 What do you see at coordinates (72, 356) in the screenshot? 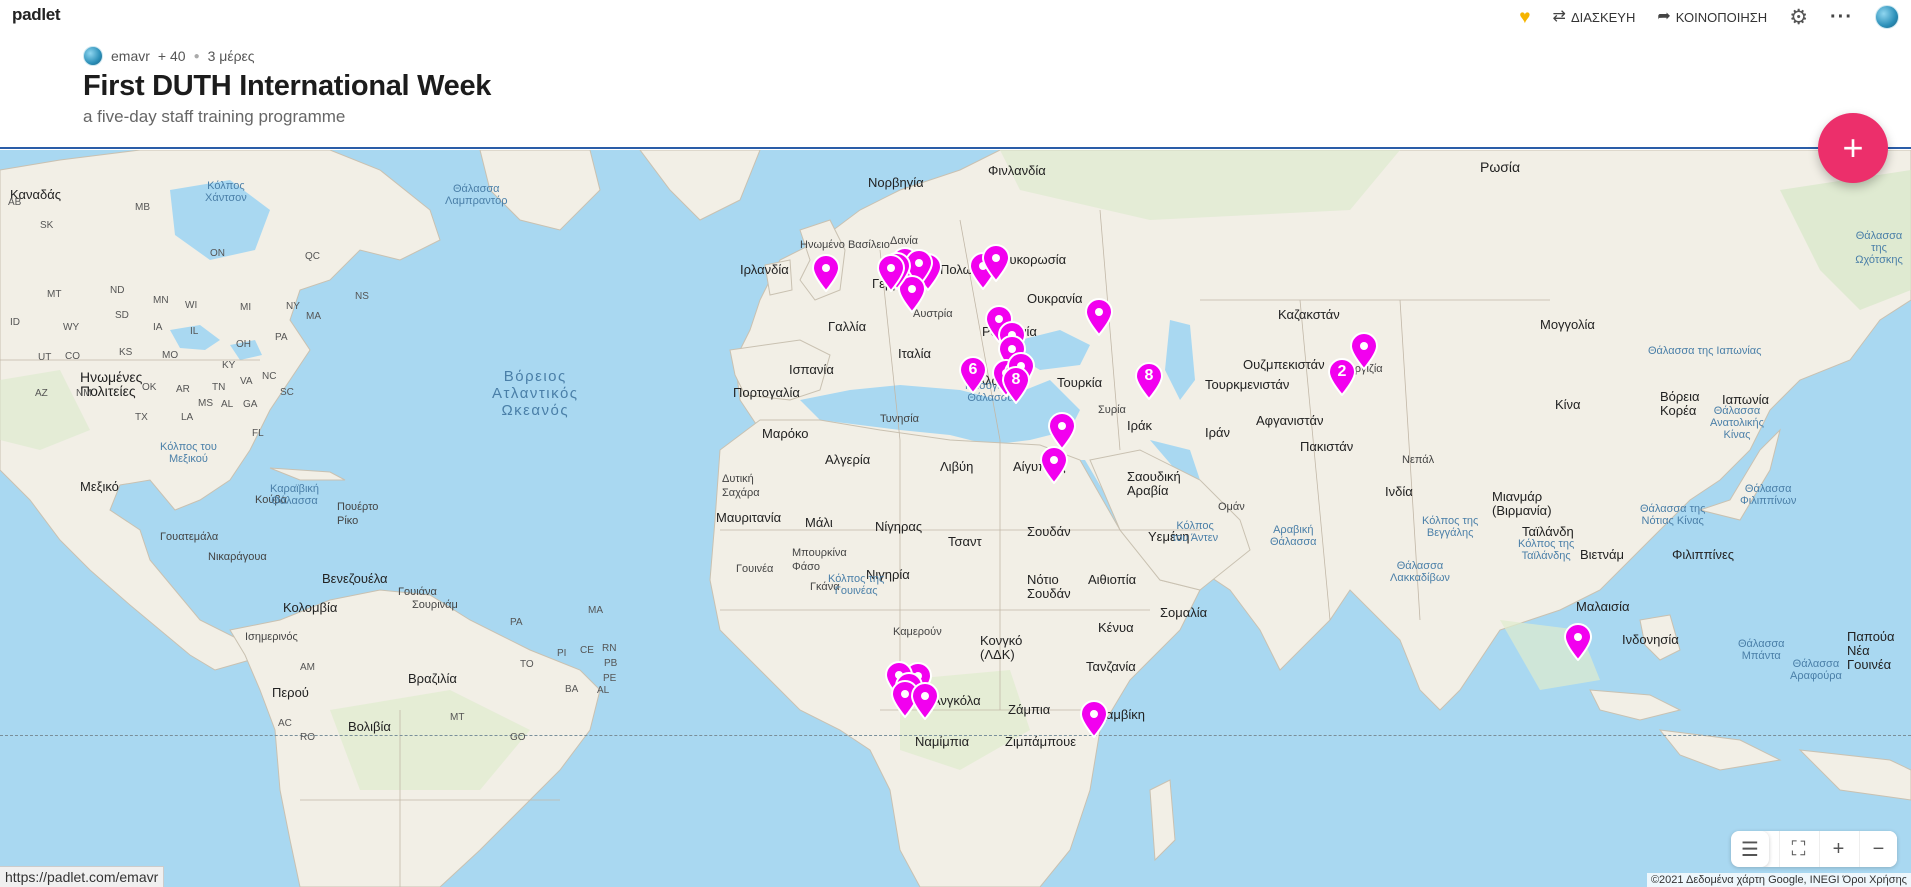
I see `state-label: CO` at bounding box center [72, 356].